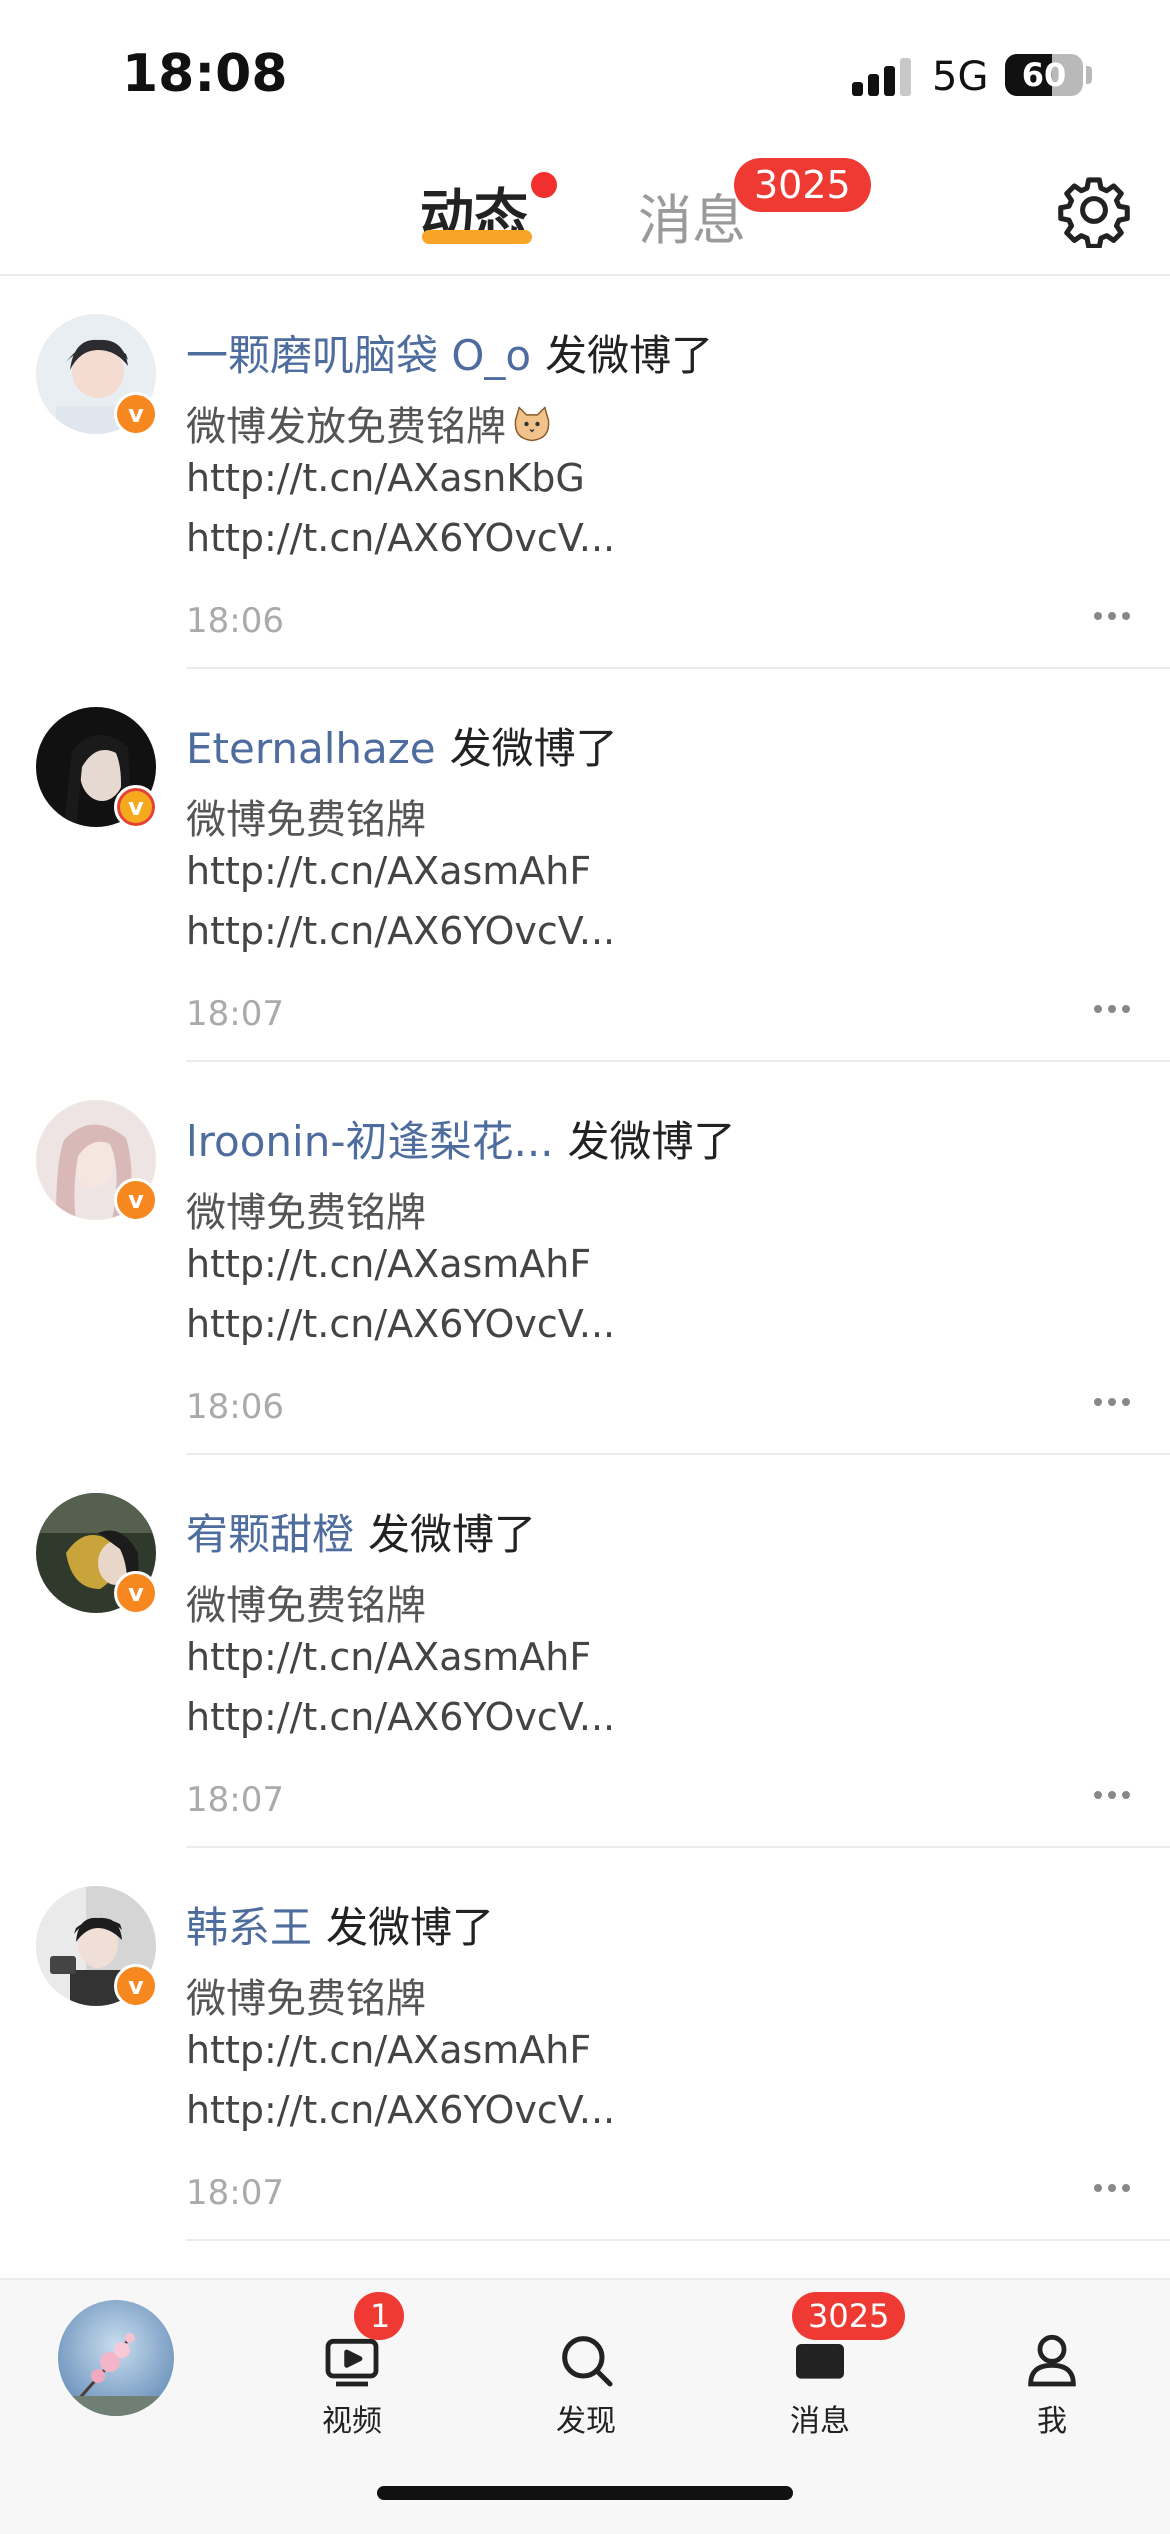  What do you see at coordinates (678, 2240) in the screenshot?
I see `divider` at bounding box center [678, 2240].